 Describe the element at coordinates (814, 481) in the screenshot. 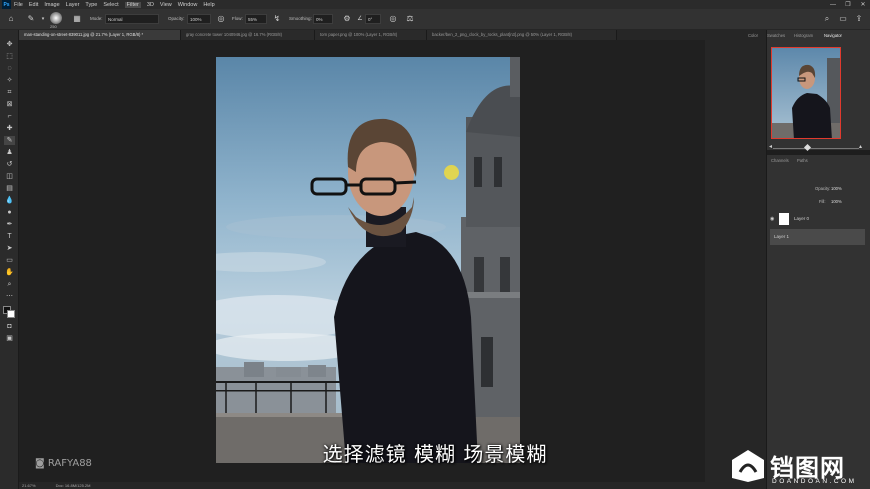

I see `brand-url: DOANDOAN.COM` at that location.